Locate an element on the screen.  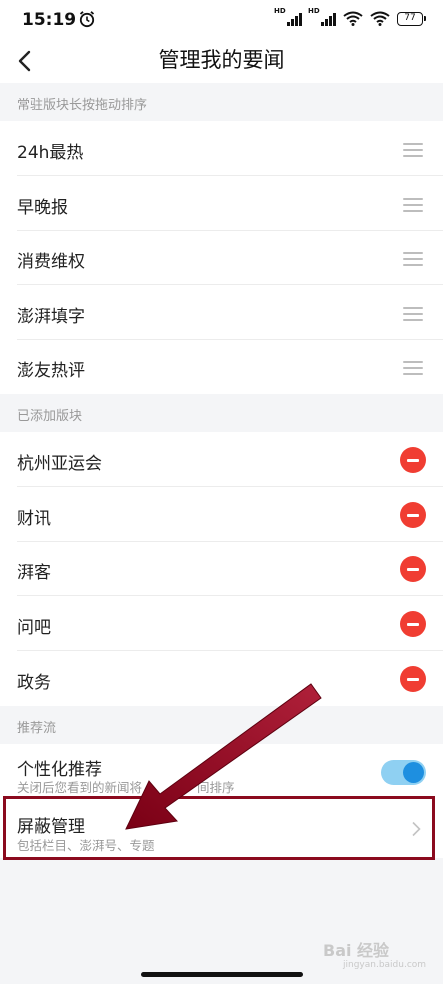
section-header-label: 推荐流 is located at coordinates (37, 728).